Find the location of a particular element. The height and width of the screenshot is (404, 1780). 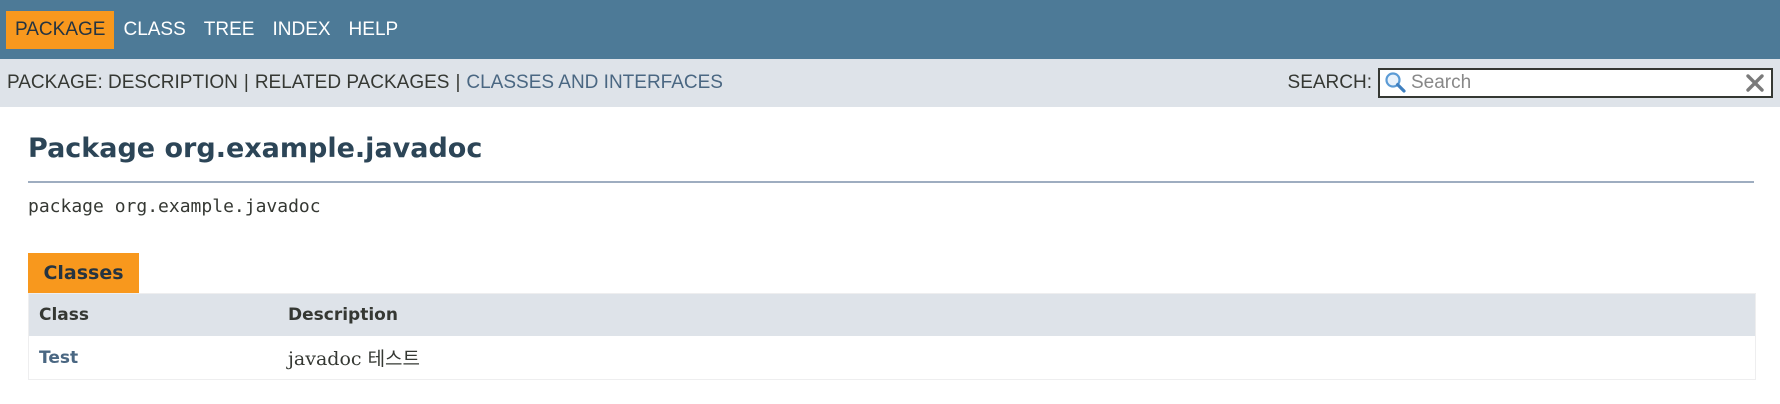

nav-package: PACKAGE is located at coordinates (60, 29).